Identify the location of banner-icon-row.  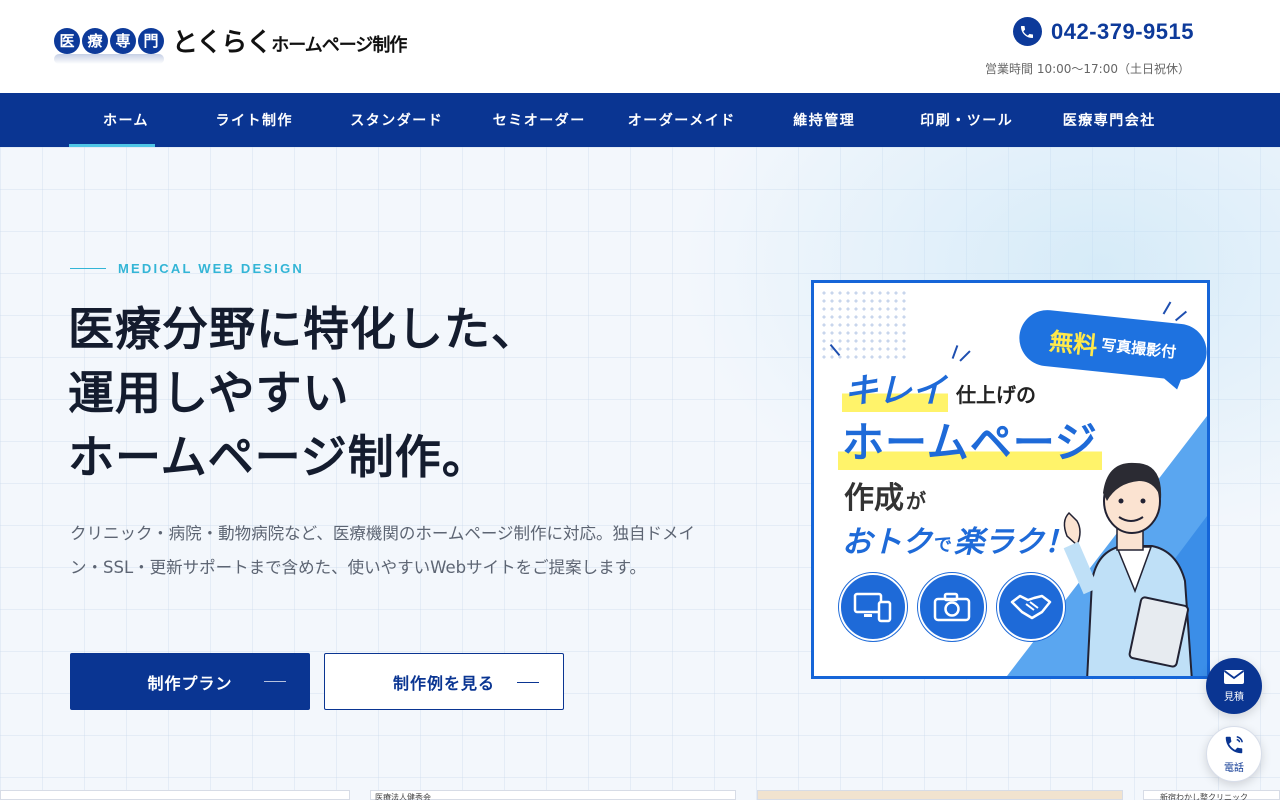
(957, 607).